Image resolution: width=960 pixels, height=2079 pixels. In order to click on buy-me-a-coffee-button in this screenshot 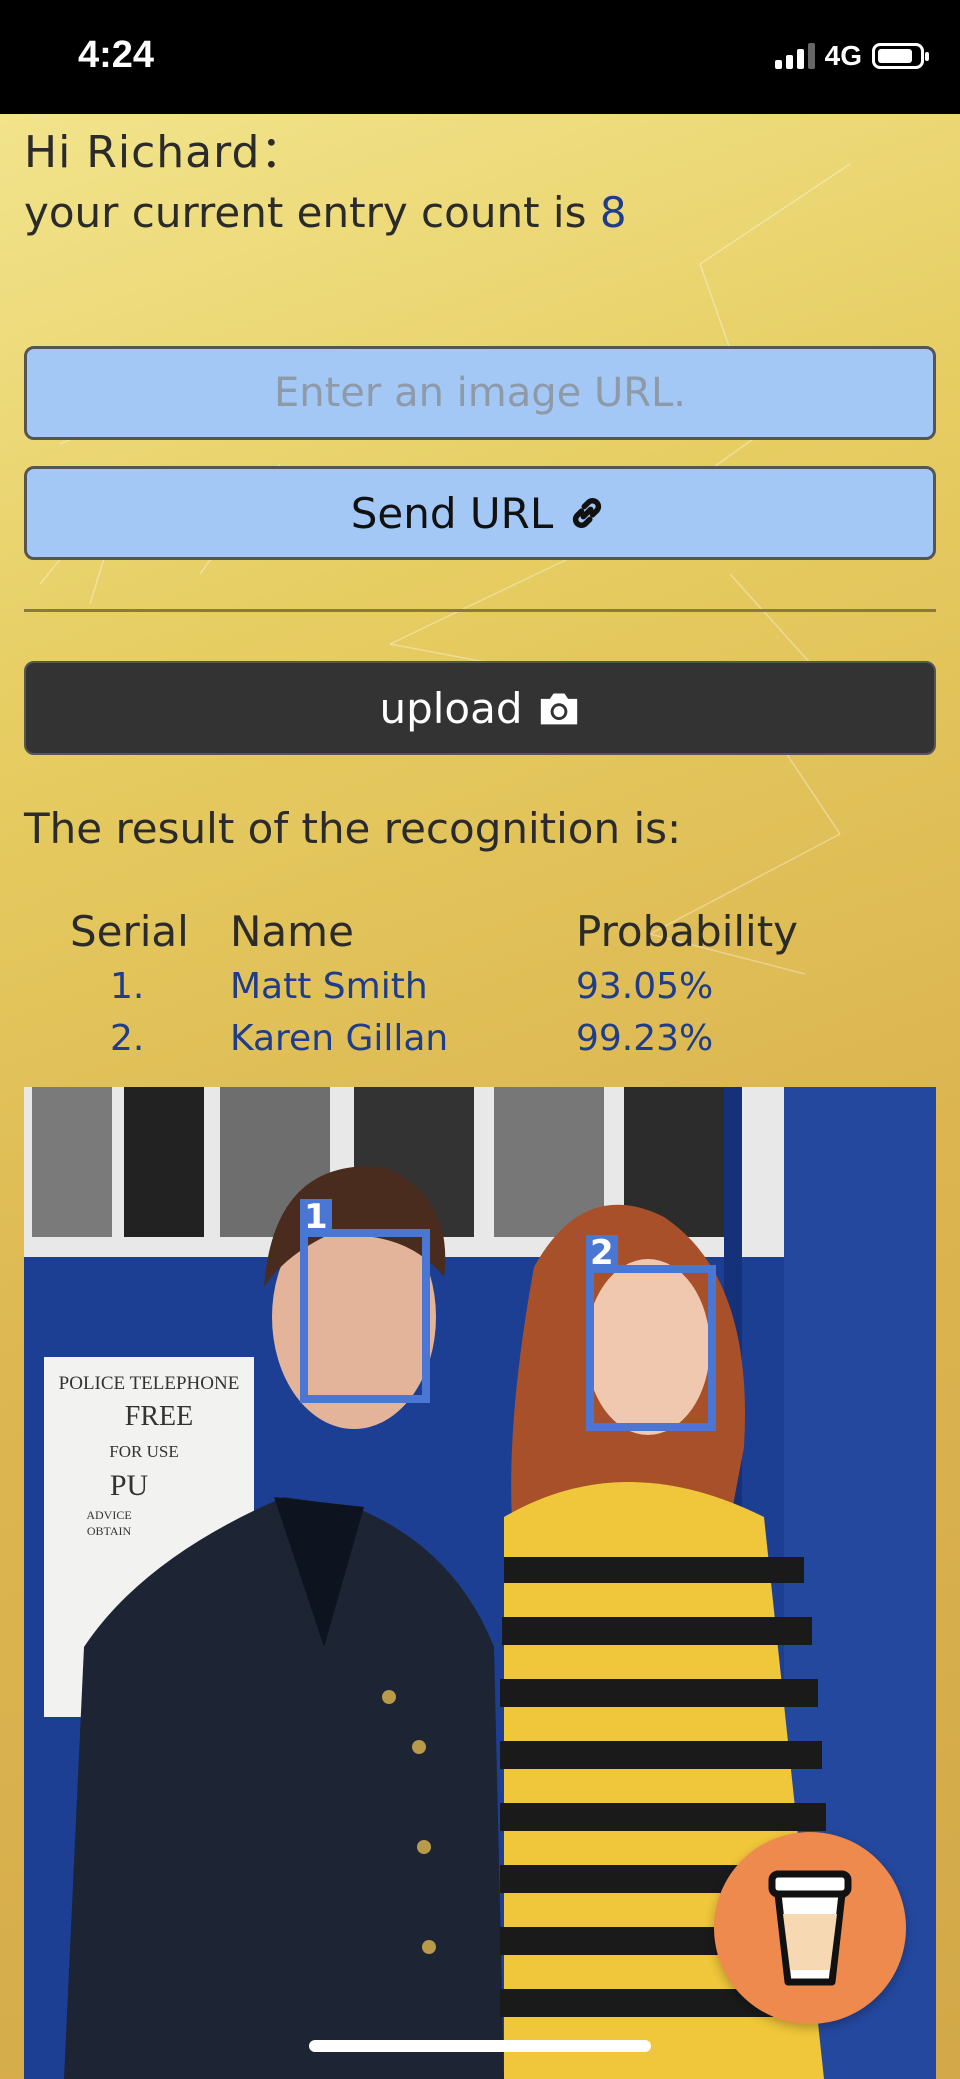, I will do `click(810, 1928)`.